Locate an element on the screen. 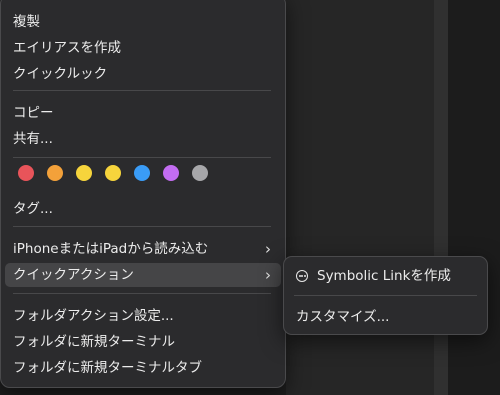 Image resolution: width=500 pixels, height=395 pixels. tag-color-orange is located at coordinates (55, 173).